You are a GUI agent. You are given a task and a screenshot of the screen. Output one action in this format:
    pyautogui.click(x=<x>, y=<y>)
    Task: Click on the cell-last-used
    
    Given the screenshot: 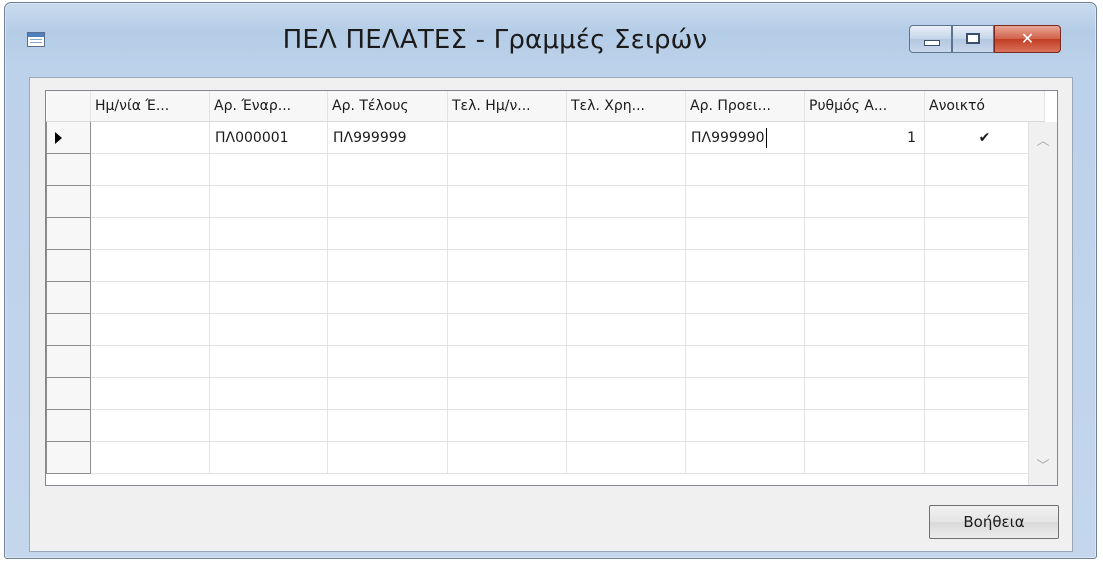 What is the action you would take?
    pyautogui.click(x=626, y=137)
    